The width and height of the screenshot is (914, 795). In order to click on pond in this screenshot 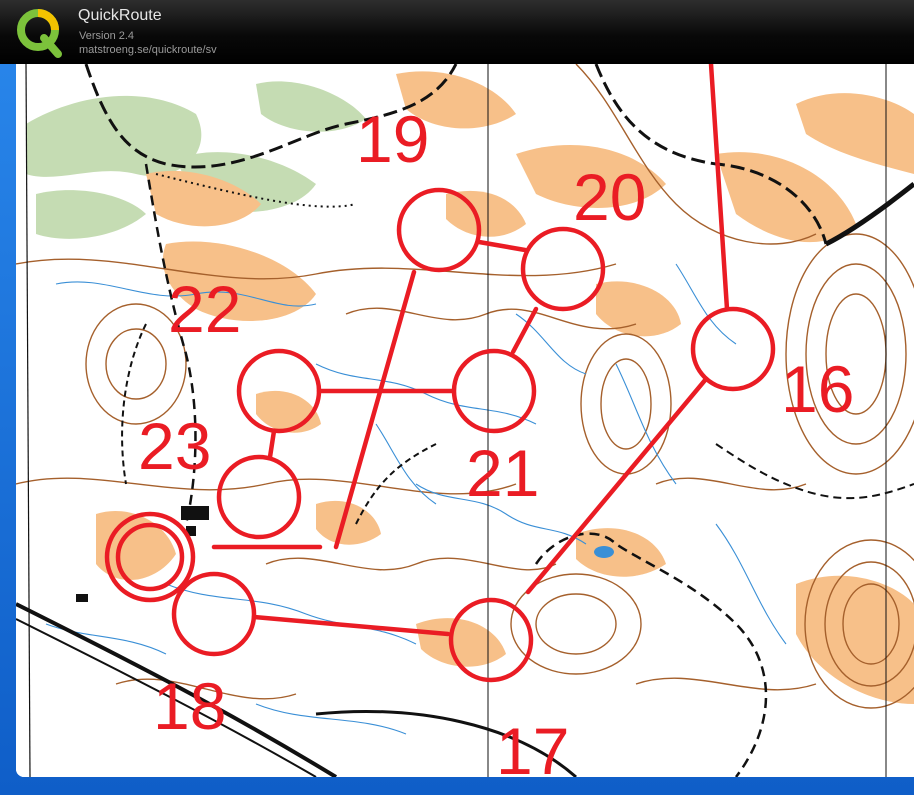, I will do `click(604, 552)`.